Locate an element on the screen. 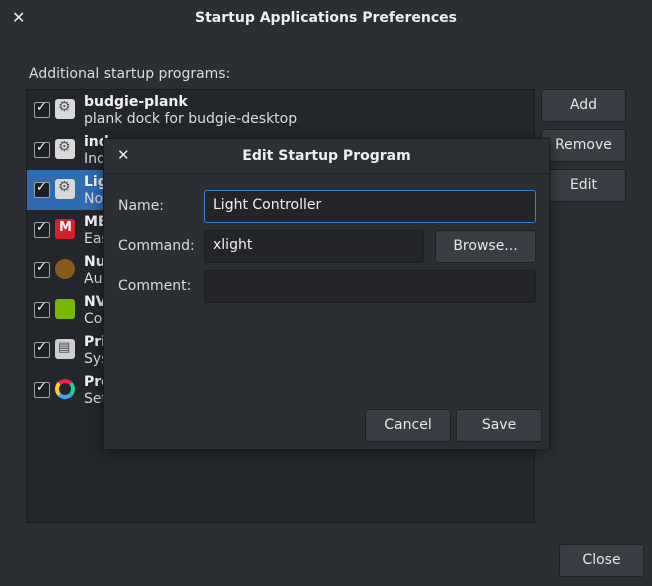  printer-icon is located at coordinates (65, 349).